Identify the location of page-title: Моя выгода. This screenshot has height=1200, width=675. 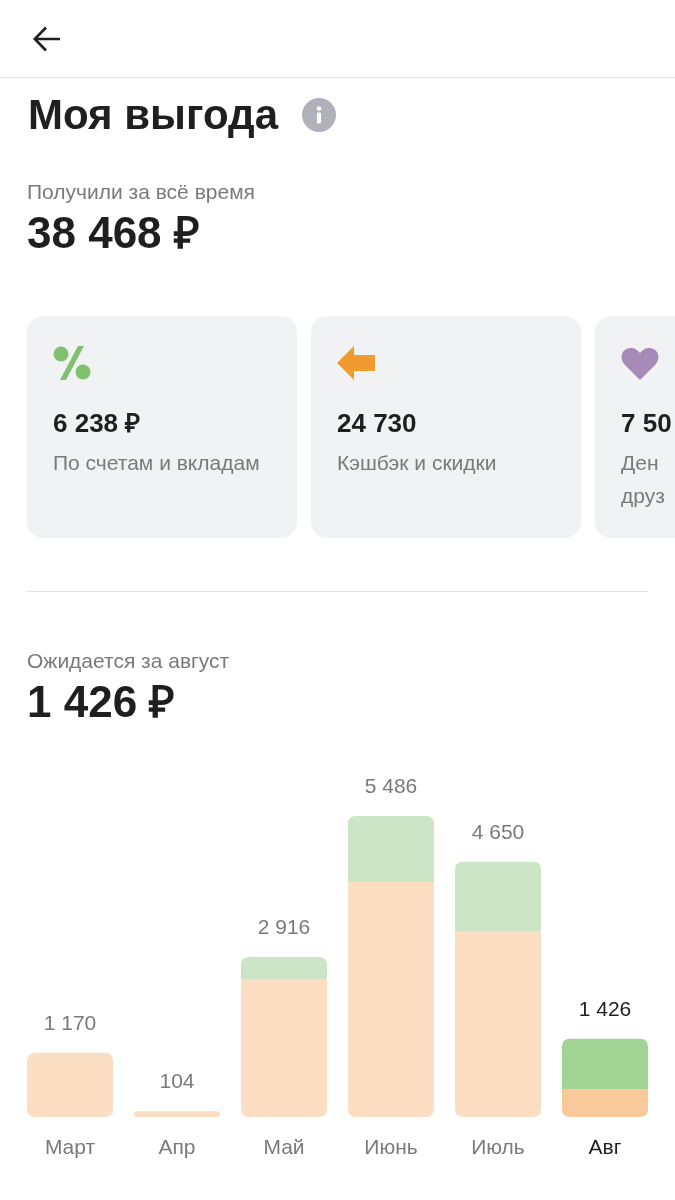
(153, 115).